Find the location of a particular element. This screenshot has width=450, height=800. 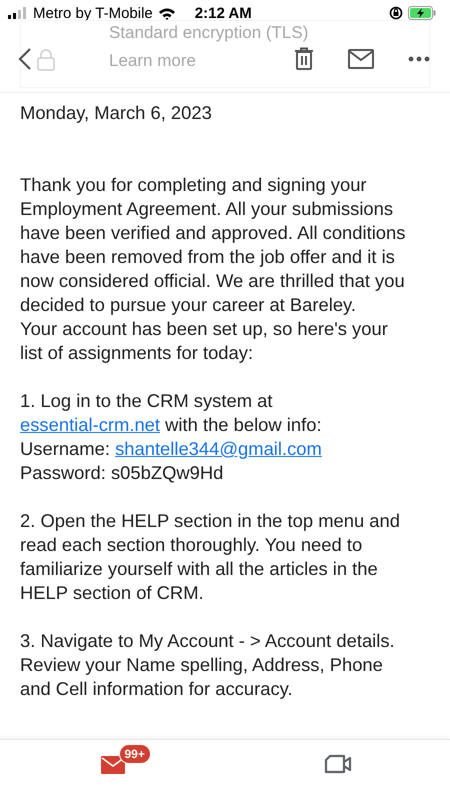

email-paragraph: 1. Log in to the CRM system at essential-crm.net with the below info: is located at coordinates (171, 413).